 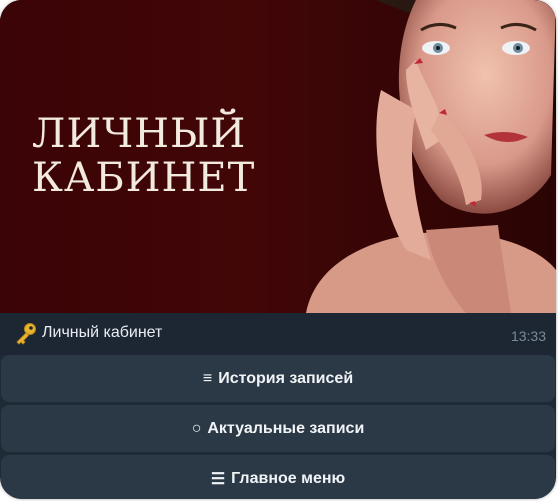 What do you see at coordinates (288, 478) in the screenshot?
I see `main-menu-button-label: Главное меню` at bounding box center [288, 478].